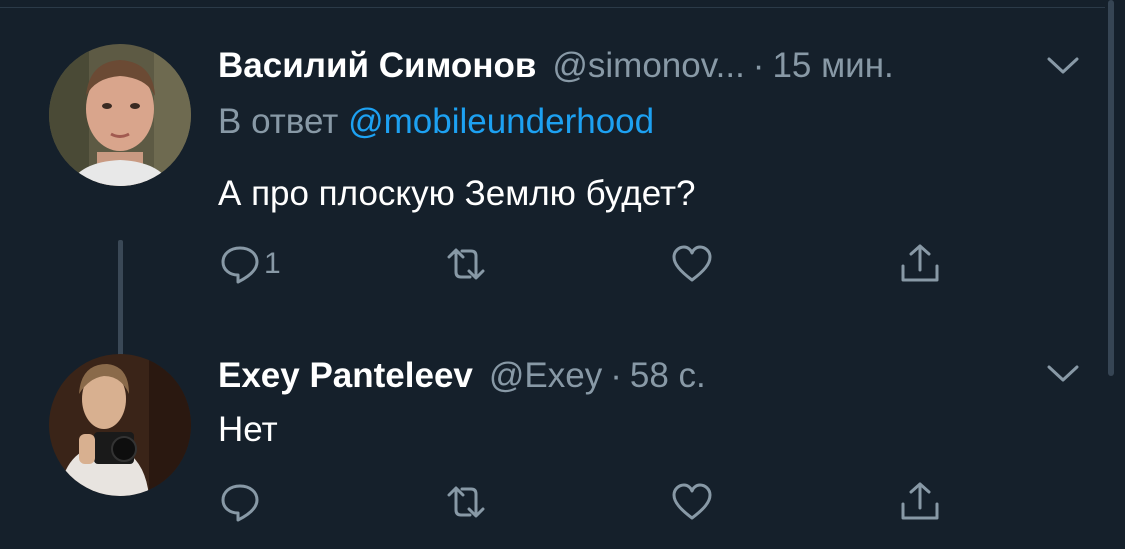 The width and height of the screenshot is (1125, 549). Describe the element at coordinates (598, 502) in the screenshot. I see `tweet-actions` at that location.